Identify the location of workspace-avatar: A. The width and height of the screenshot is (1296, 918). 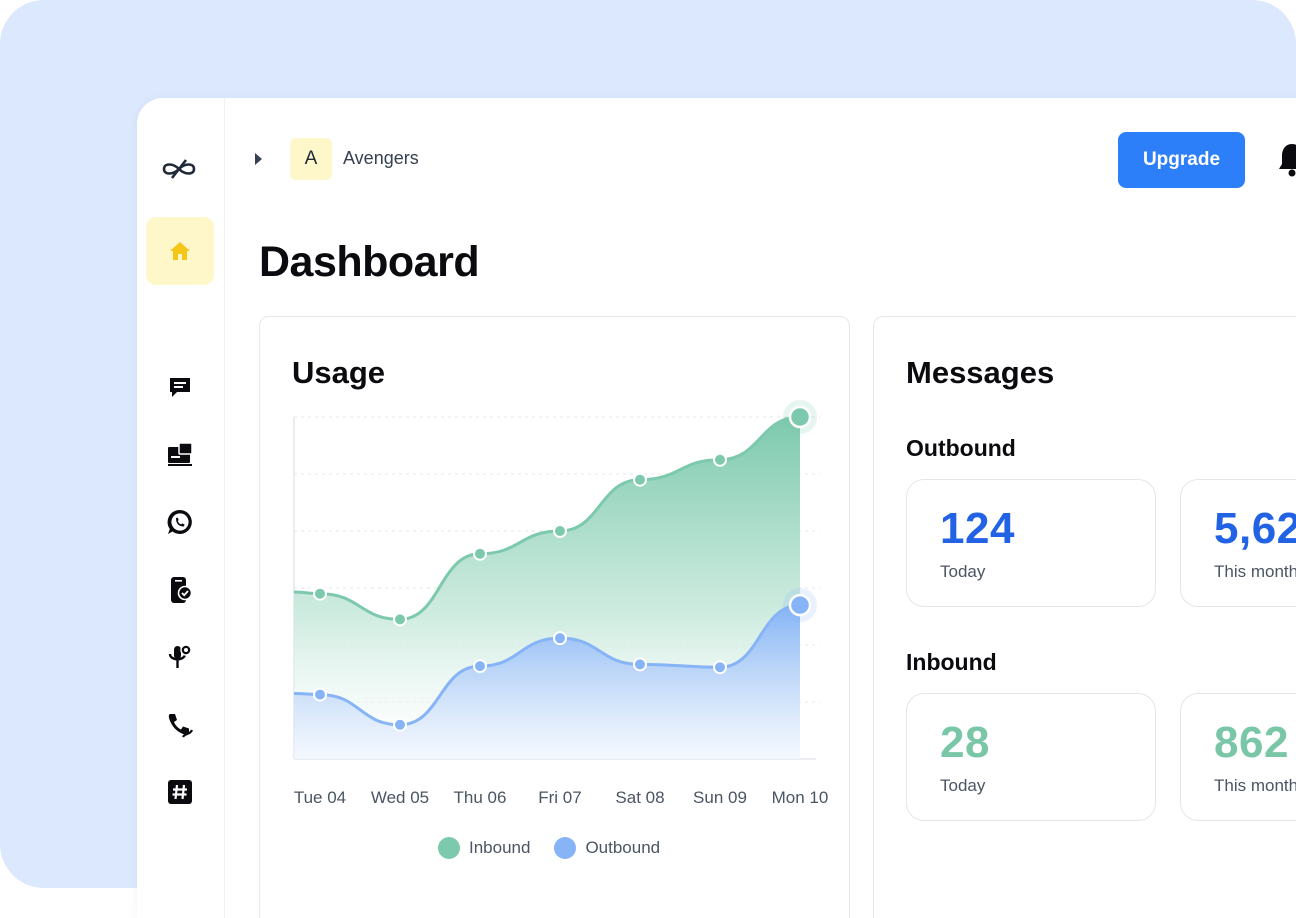
(311, 159).